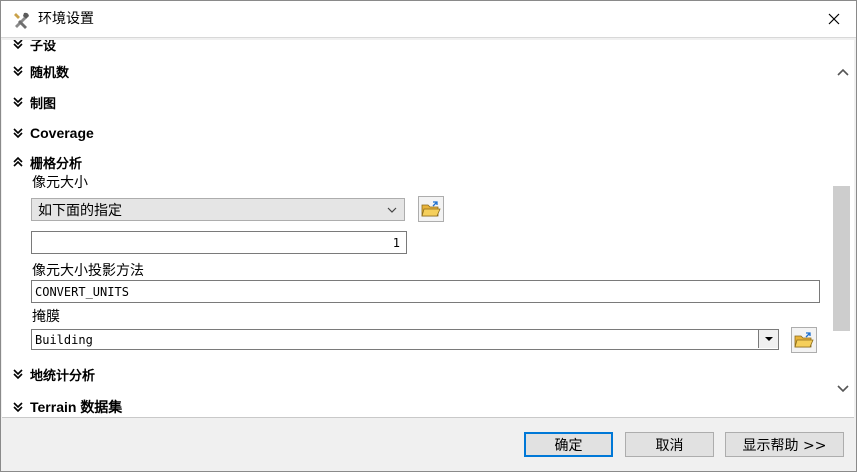 This screenshot has width=857, height=472. I want to click on scrollbar-thumb, so click(841, 258).